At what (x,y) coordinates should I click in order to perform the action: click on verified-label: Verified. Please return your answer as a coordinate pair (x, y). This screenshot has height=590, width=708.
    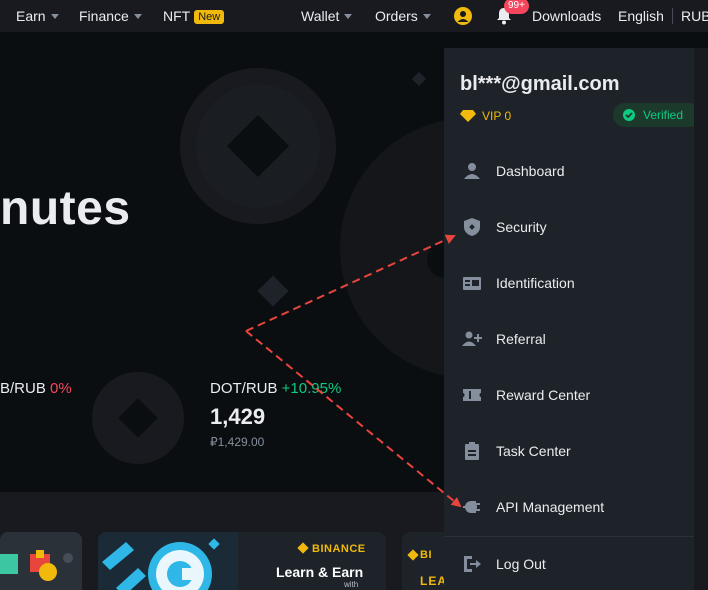
    Looking at the image, I should click on (663, 115).